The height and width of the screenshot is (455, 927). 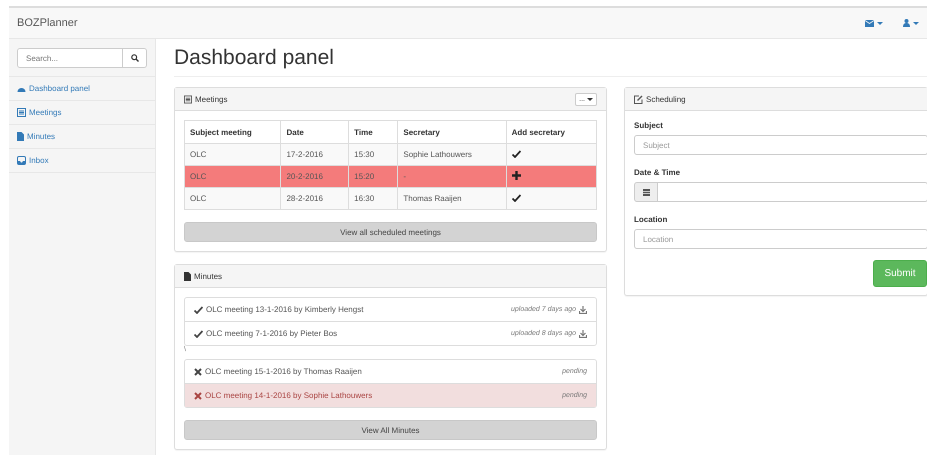 What do you see at coordinates (211, 99) in the screenshot?
I see `panel-title: Meetings` at bounding box center [211, 99].